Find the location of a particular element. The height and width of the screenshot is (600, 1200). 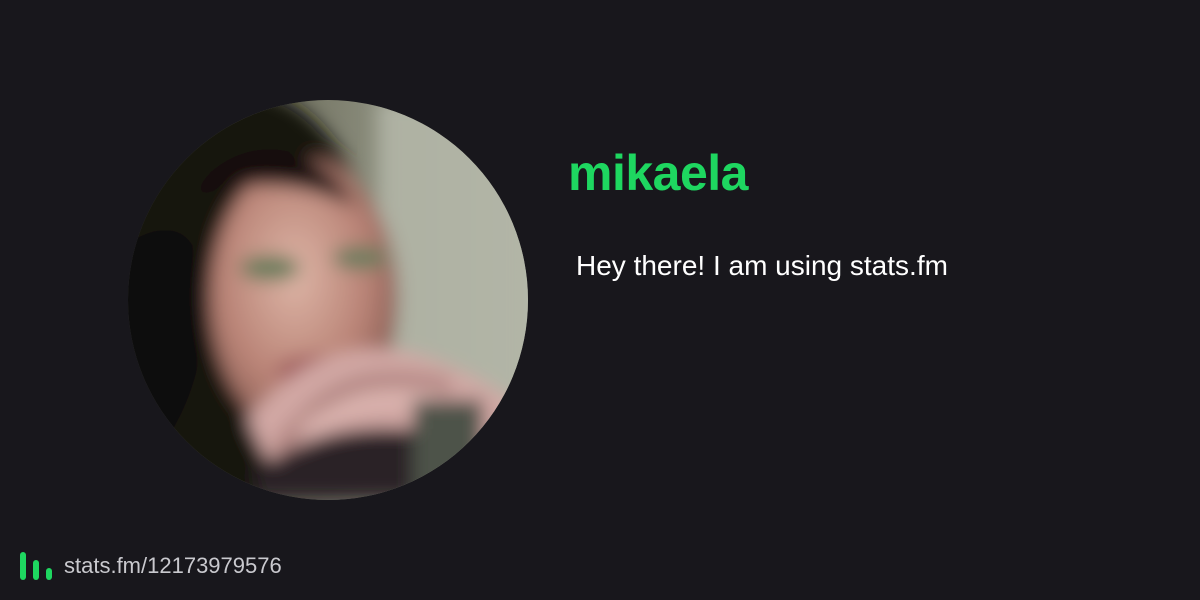

stats-bars-icon is located at coordinates (36, 566).